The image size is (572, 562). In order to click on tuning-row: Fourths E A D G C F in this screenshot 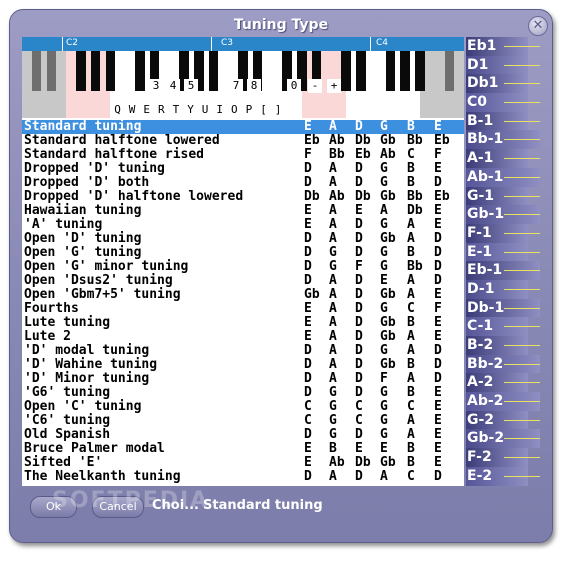, I will do `click(243, 309)`.